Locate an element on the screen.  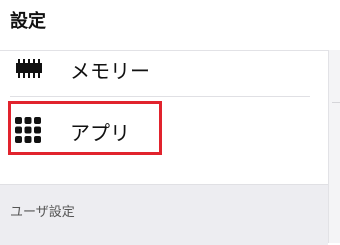
scrollbar is located at coordinates (334, 146).